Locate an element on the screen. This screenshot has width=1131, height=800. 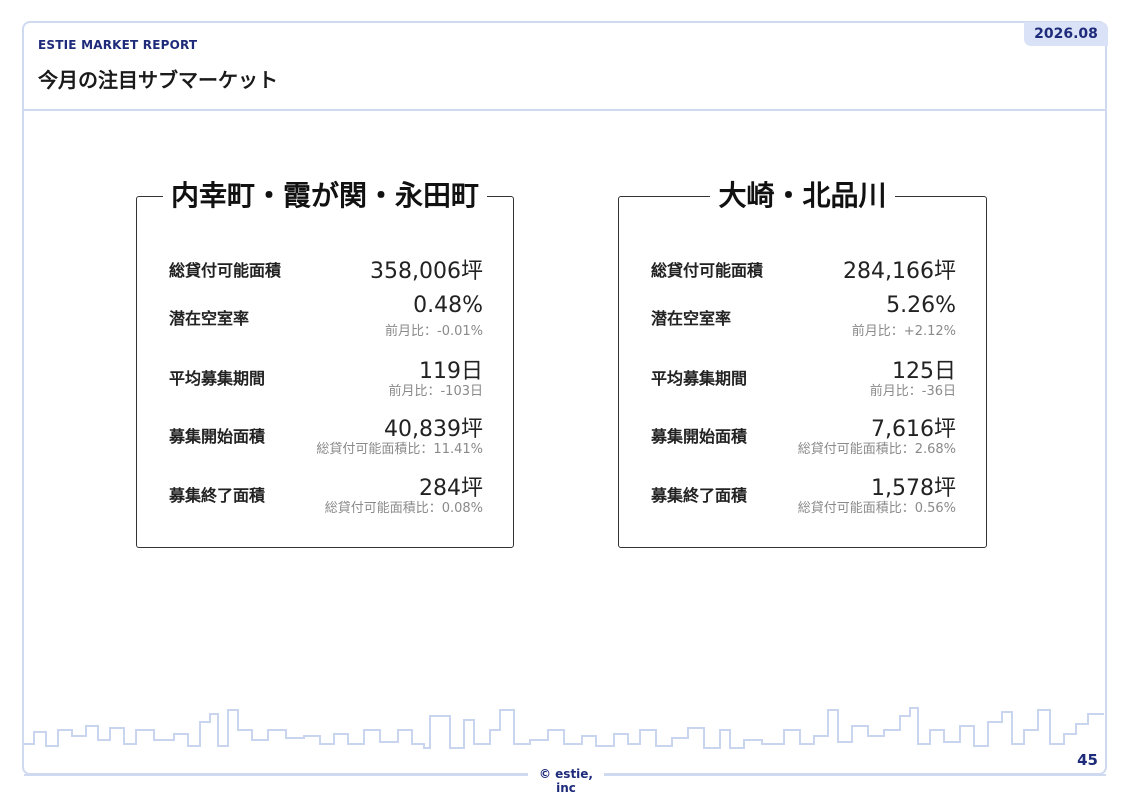
card-title-text: 内幸町・霞が関・永田町 is located at coordinates (324, 196).